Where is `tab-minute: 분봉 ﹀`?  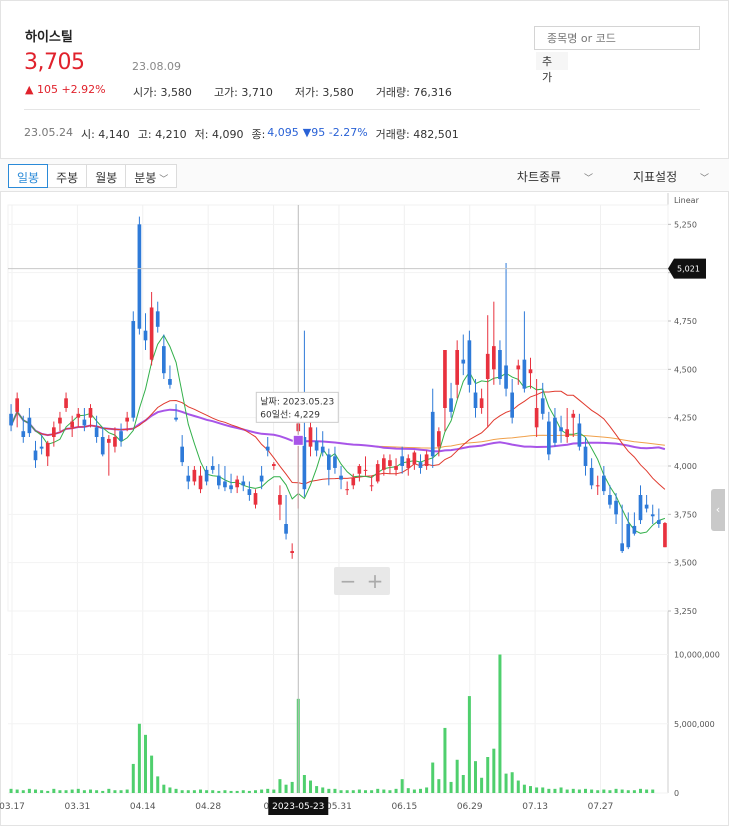 tab-minute: 분봉 ﹀ is located at coordinates (151, 176).